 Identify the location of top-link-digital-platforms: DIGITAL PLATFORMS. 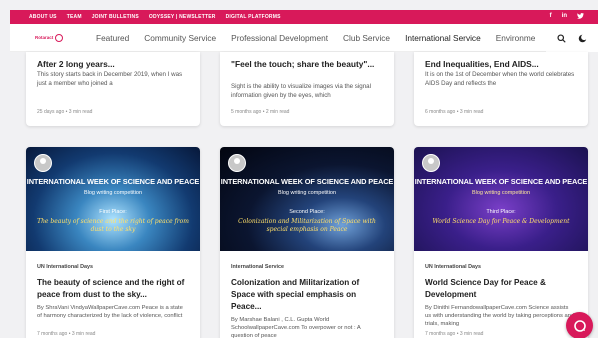
(253, 17).